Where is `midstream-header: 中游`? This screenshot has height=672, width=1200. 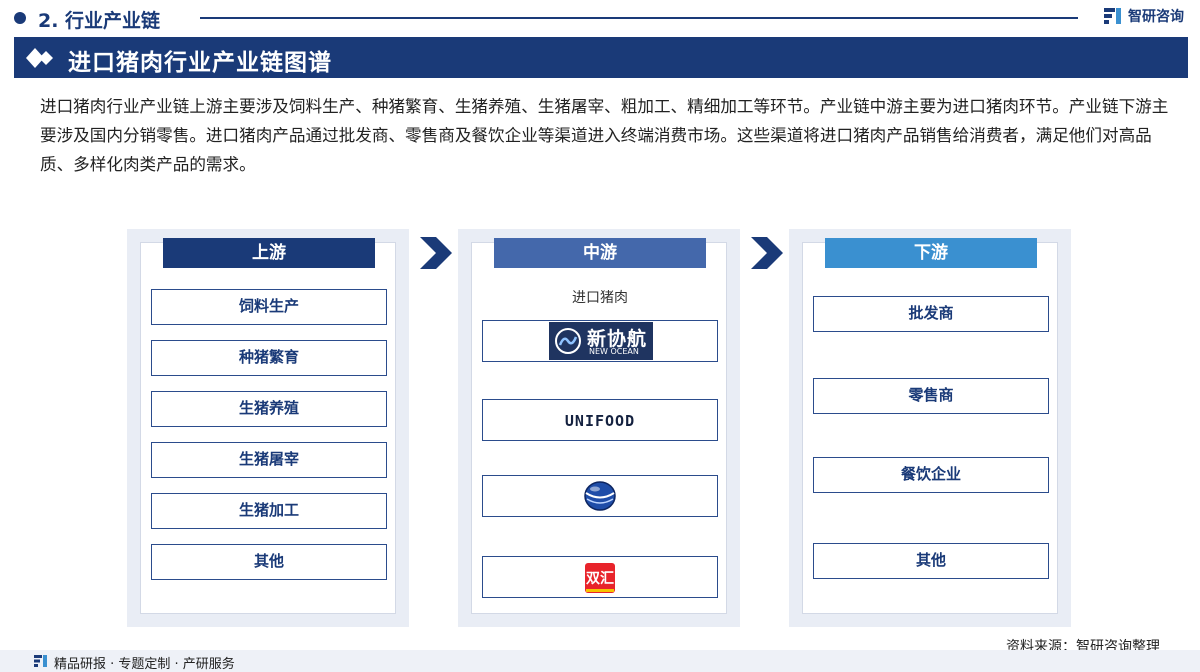 midstream-header: 中游 is located at coordinates (600, 253).